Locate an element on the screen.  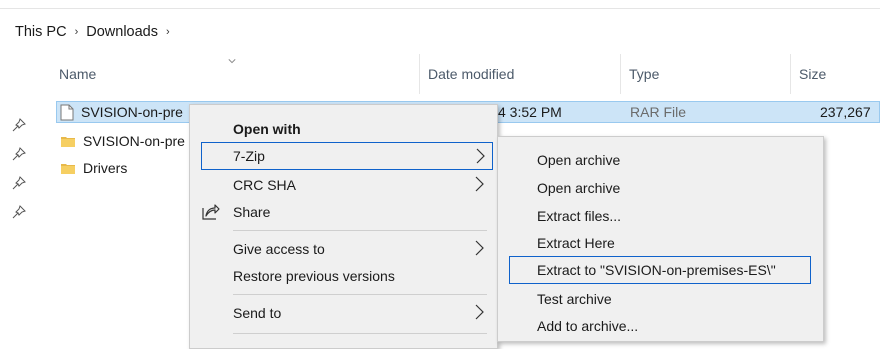
breadcrumb-this-pc: This PC is located at coordinates (41, 32).